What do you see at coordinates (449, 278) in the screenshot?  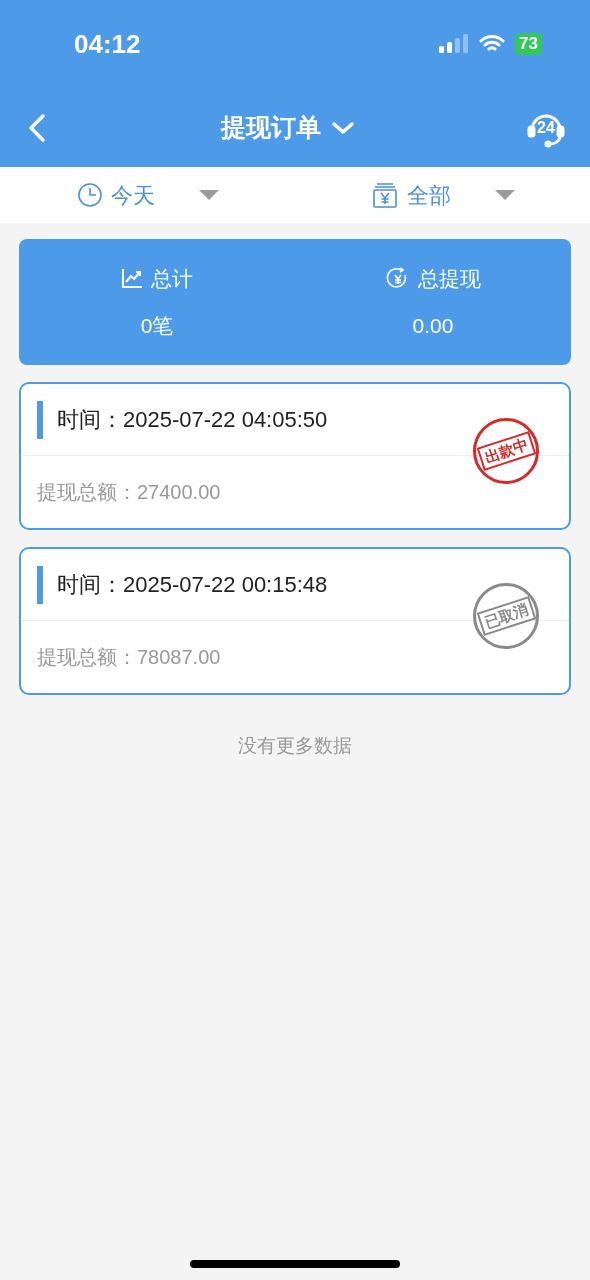 I see `summary-label: 总提现` at bounding box center [449, 278].